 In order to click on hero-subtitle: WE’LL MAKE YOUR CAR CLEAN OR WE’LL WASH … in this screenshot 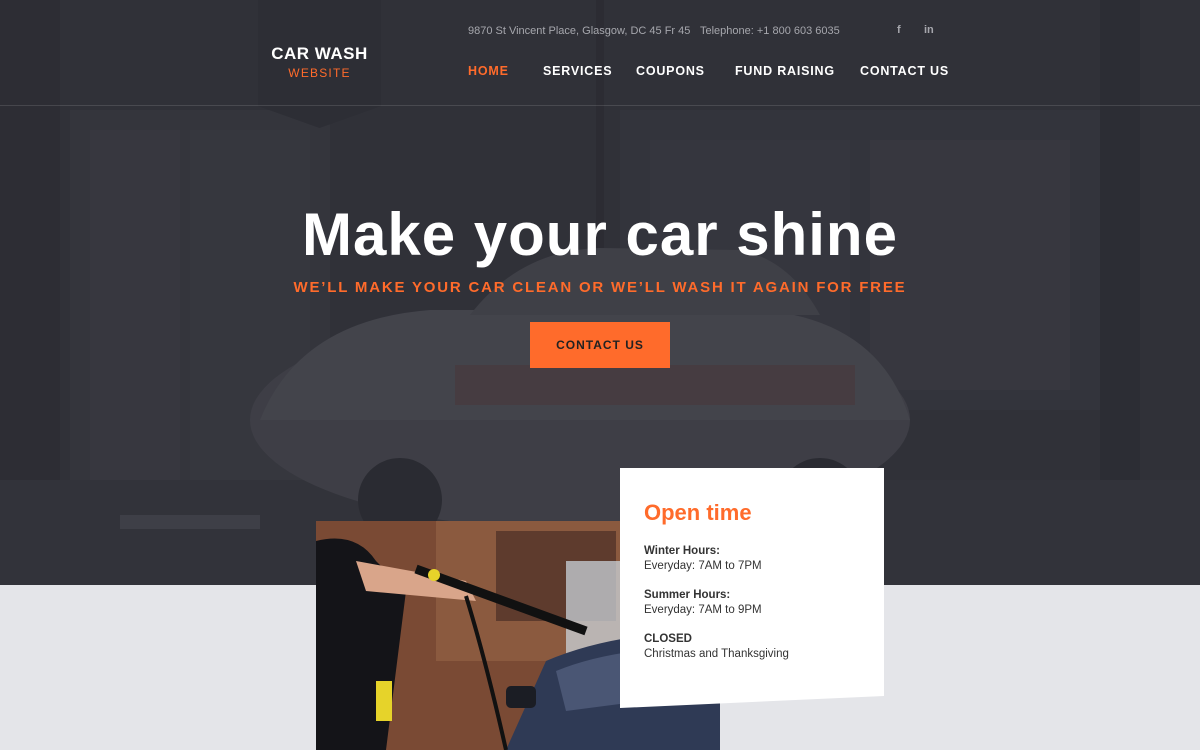, I will do `click(600, 287)`.